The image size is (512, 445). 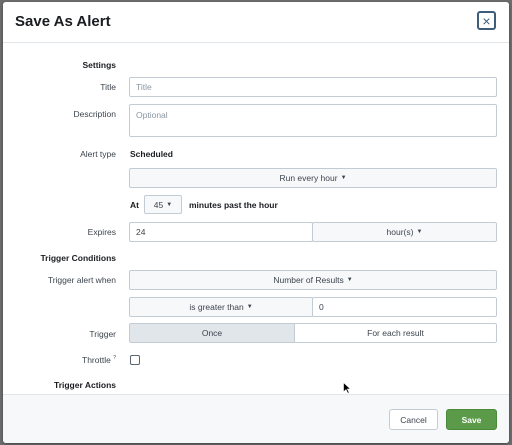 What do you see at coordinates (313, 120) in the screenshot?
I see `description-textarea` at bounding box center [313, 120].